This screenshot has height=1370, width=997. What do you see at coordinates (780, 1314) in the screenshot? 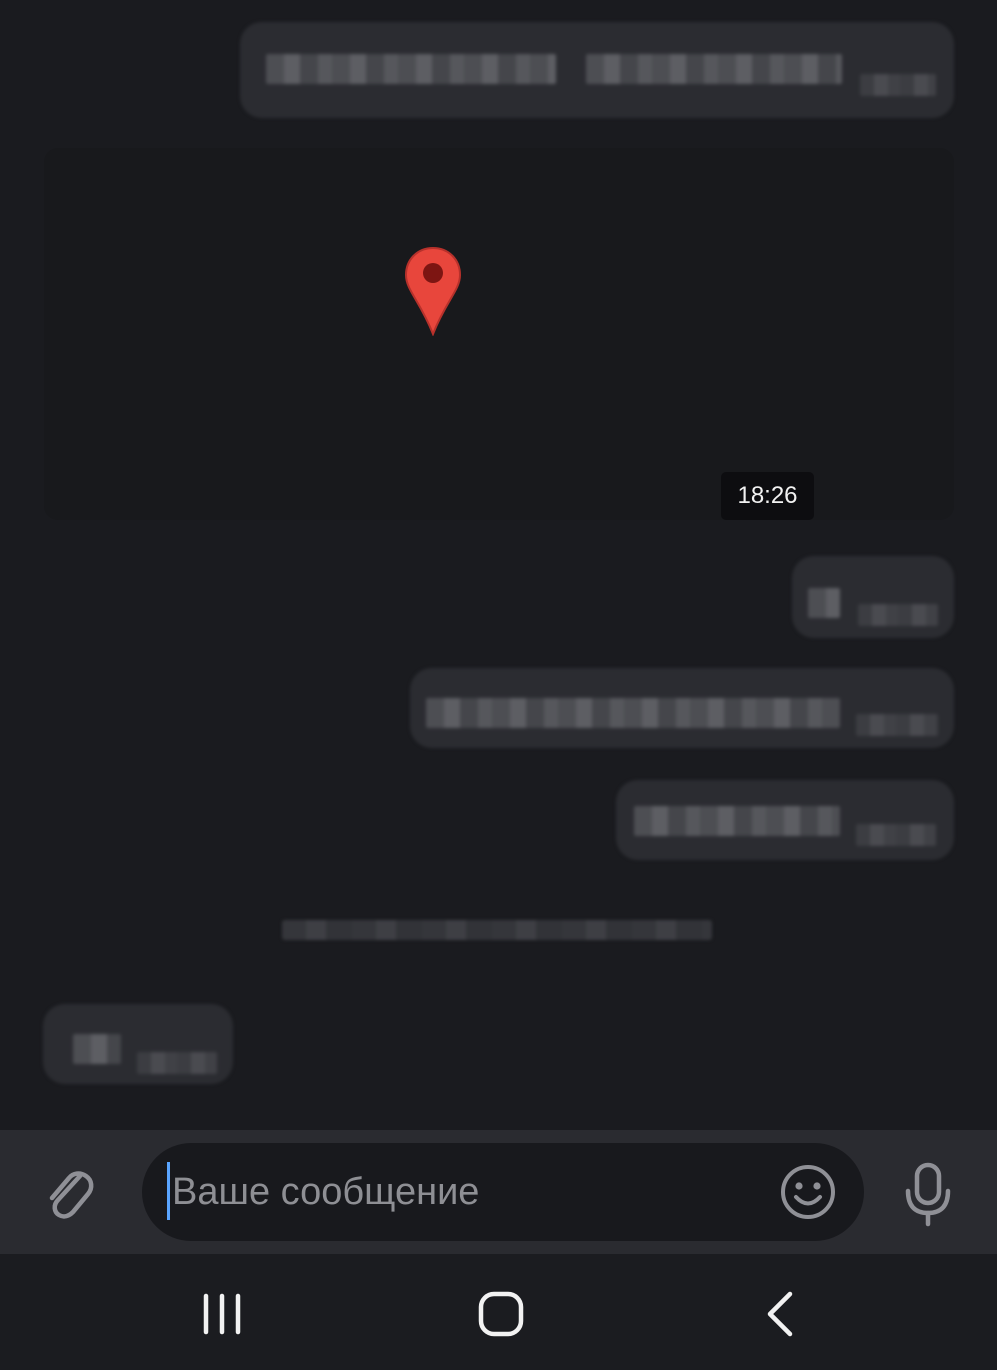
I see `back-icon` at bounding box center [780, 1314].